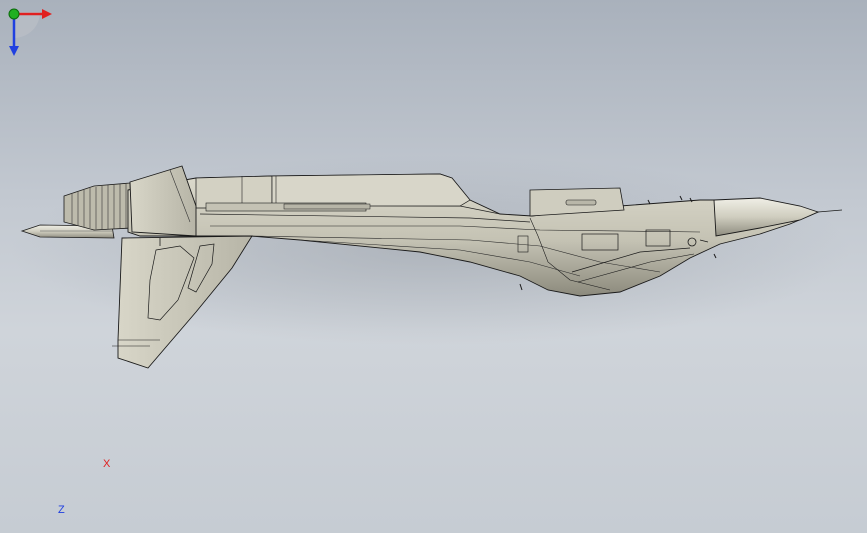  Describe the element at coordinates (14, 14) in the screenshot. I see `y-axis-dot` at that location.